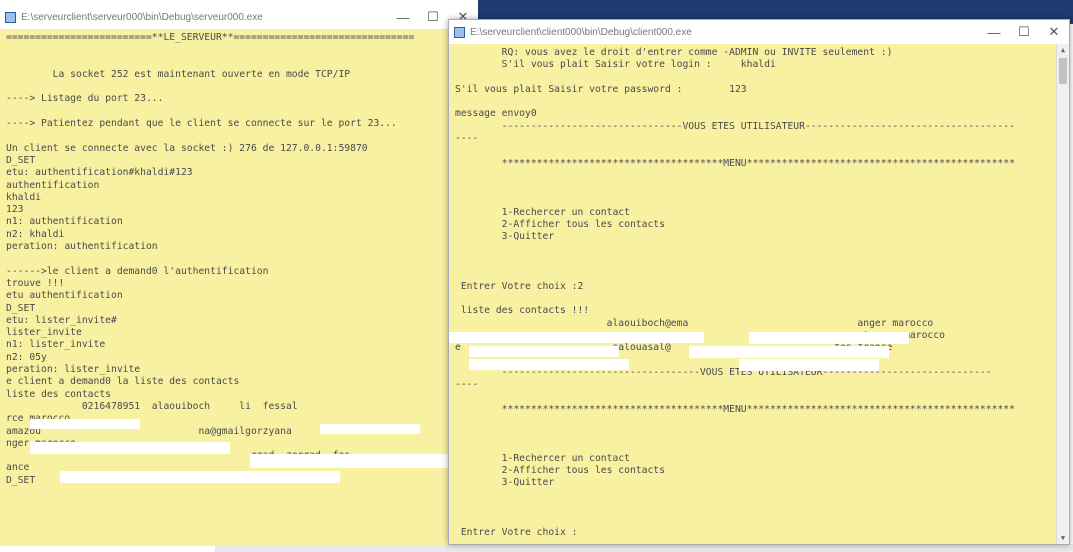 The height and width of the screenshot is (552, 1073). Describe the element at coordinates (1063, 50) in the screenshot. I see `scroll-up-arrow-icon: ▲` at that location.